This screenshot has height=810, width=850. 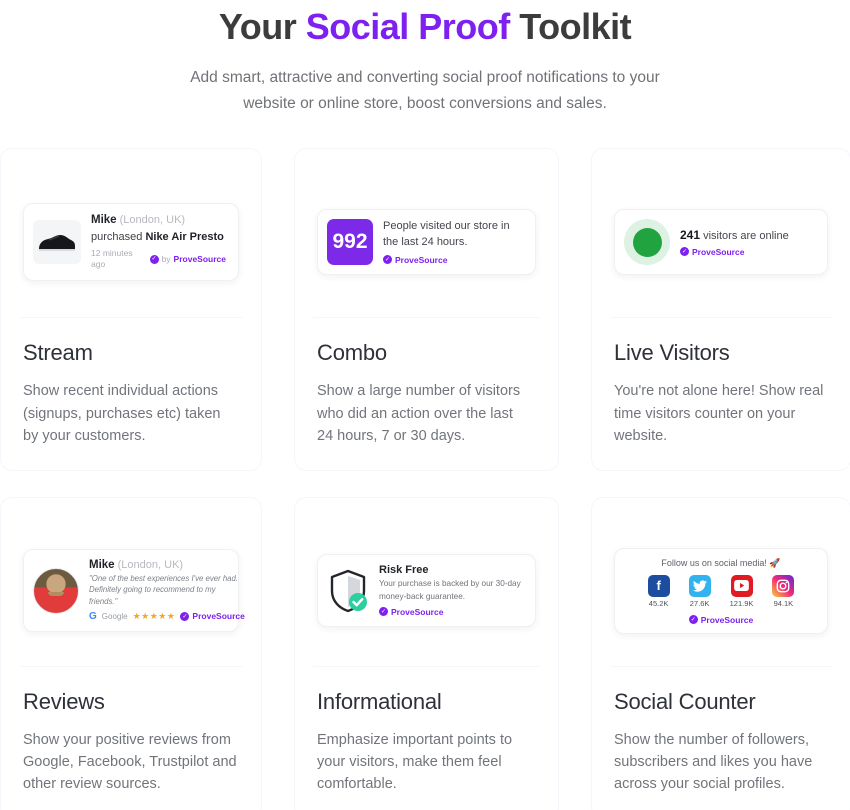 What do you see at coordinates (102, 565) in the screenshot?
I see `review-name: Mike` at bounding box center [102, 565].